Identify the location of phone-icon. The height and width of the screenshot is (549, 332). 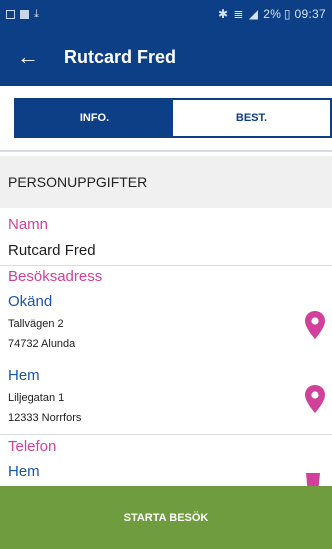
(315, 479).